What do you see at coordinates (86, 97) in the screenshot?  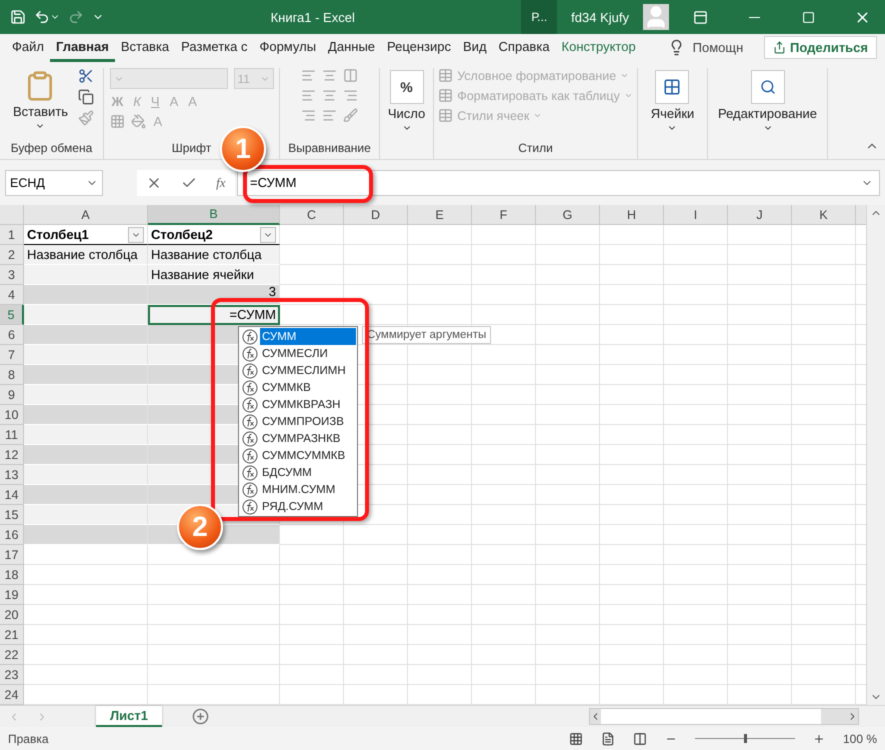 I see `copy-icon` at bounding box center [86, 97].